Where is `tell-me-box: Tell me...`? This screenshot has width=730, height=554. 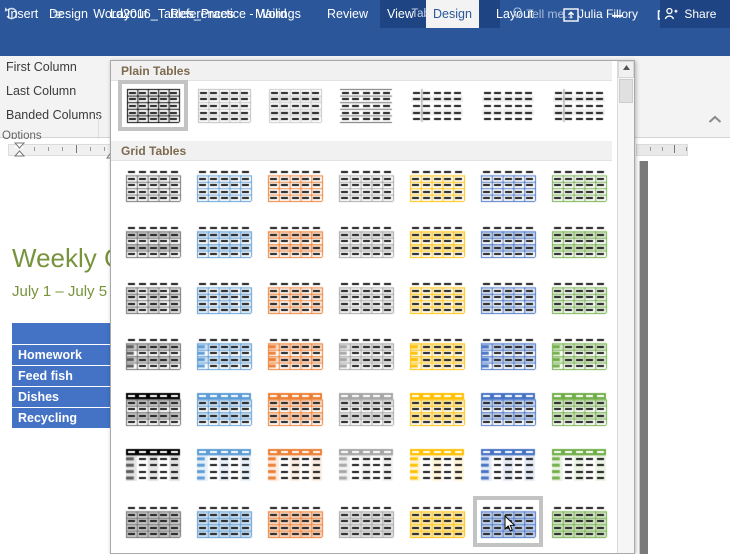 tell-me-box: Tell me... is located at coordinates (543, 14).